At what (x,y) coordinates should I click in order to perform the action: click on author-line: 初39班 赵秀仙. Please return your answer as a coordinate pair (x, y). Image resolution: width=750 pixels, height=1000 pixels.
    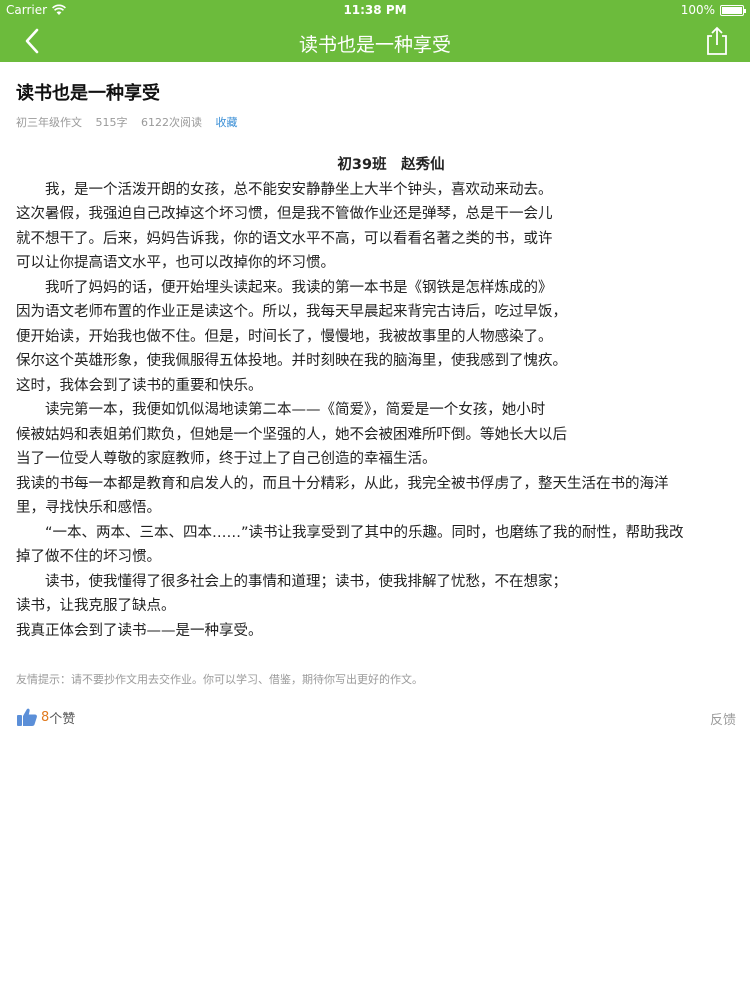
    Looking at the image, I should click on (391, 165).